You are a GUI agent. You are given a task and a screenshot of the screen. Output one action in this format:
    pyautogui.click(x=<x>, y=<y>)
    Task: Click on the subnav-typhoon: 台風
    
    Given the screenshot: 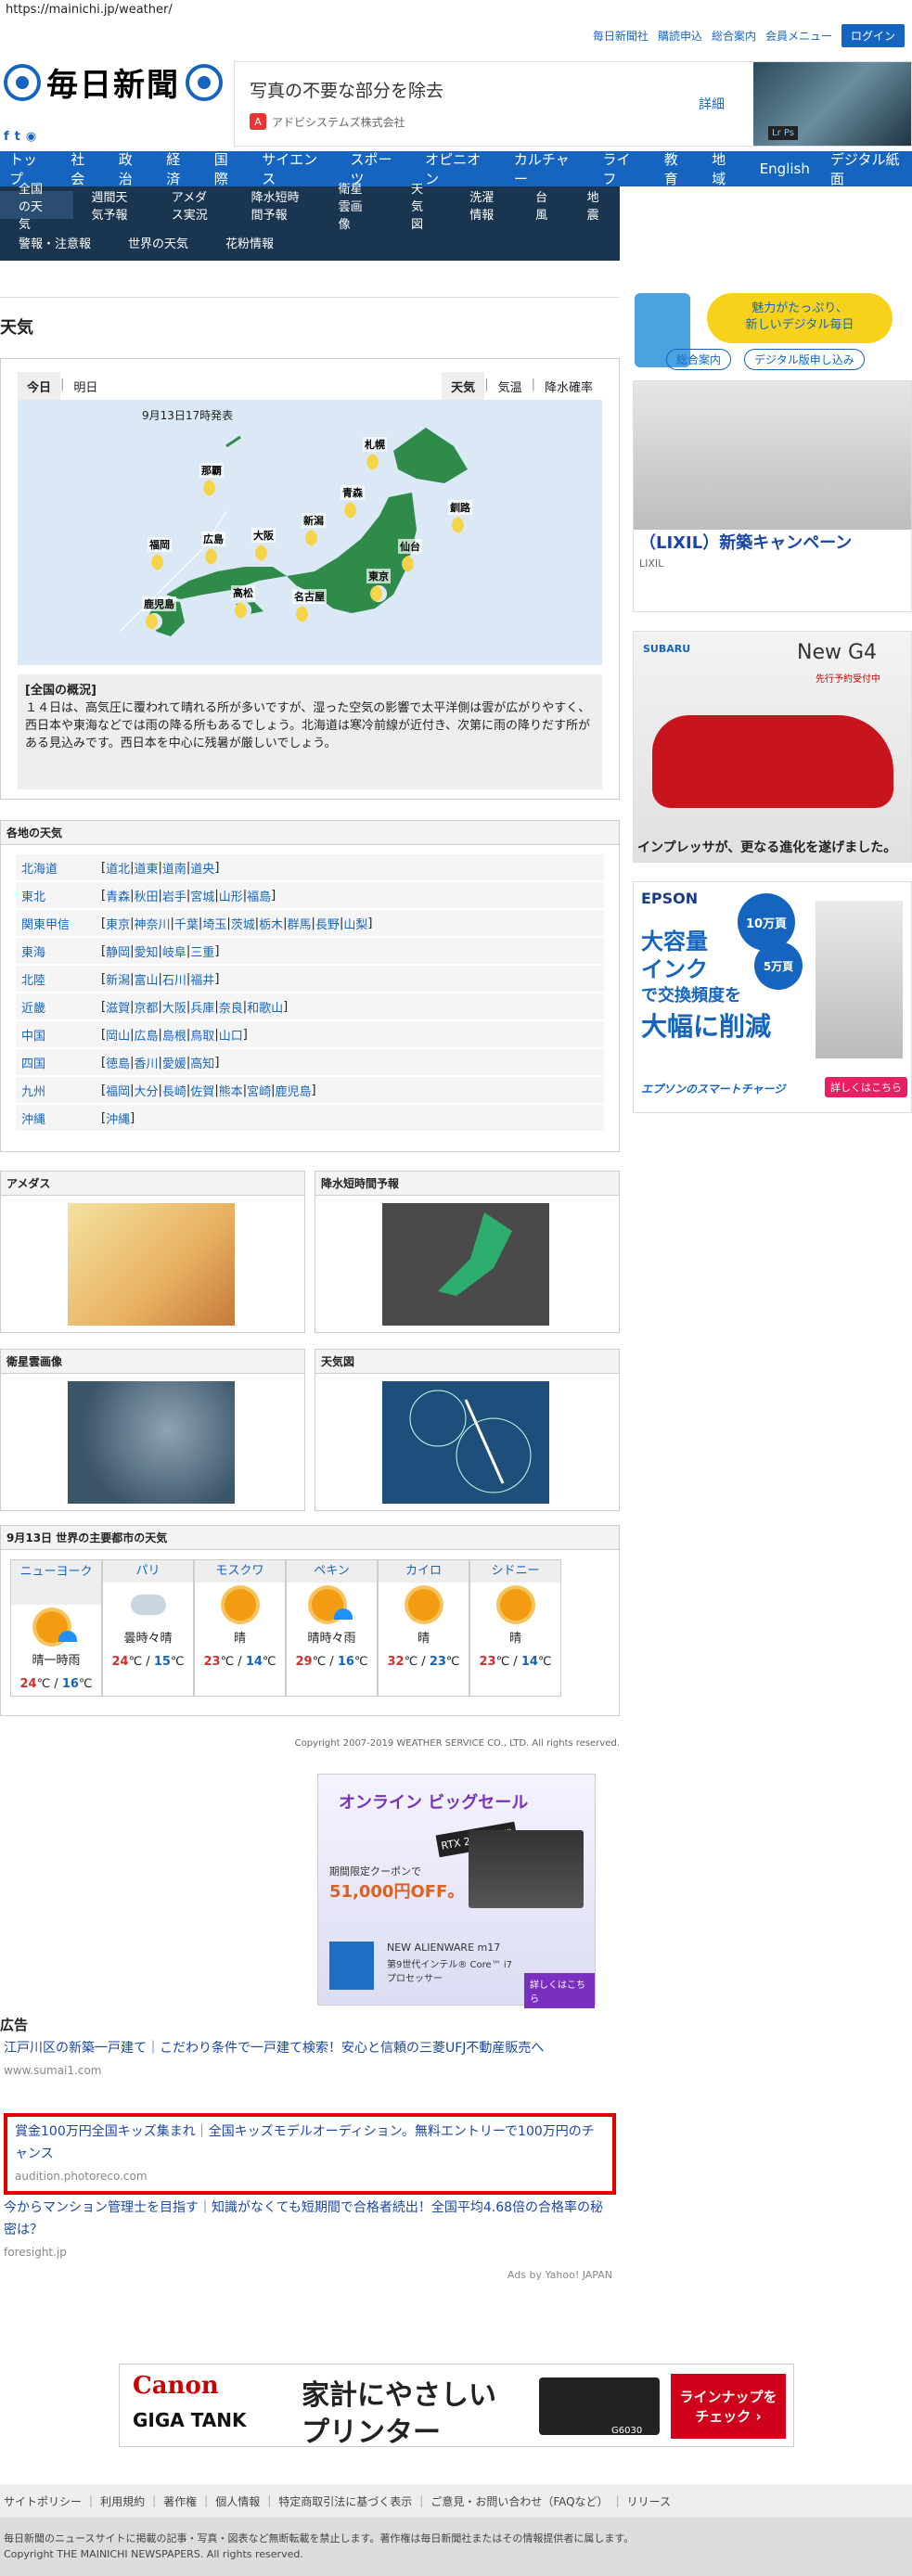 What is the action you would take?
    pyautogui.click(x=542, y=205)
    